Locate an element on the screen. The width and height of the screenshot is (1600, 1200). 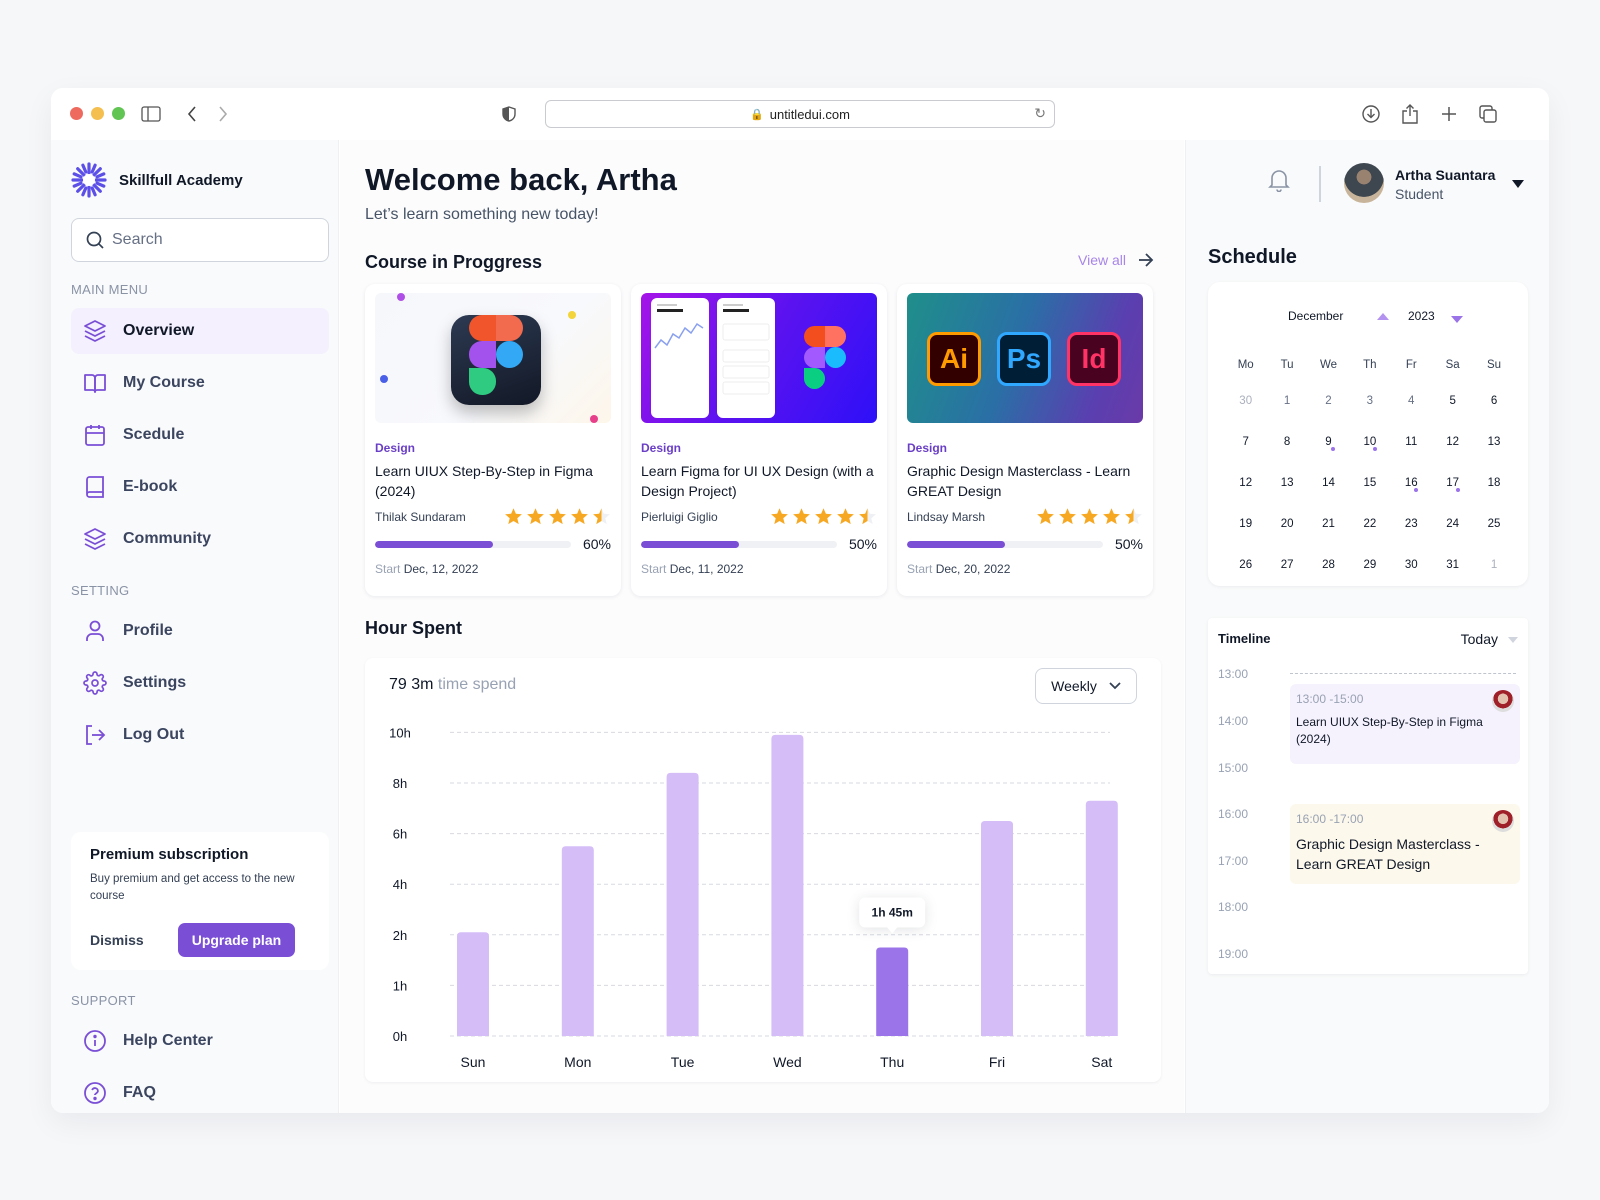
calendar-day-number: 2 is located at coordinates (1328, 400).